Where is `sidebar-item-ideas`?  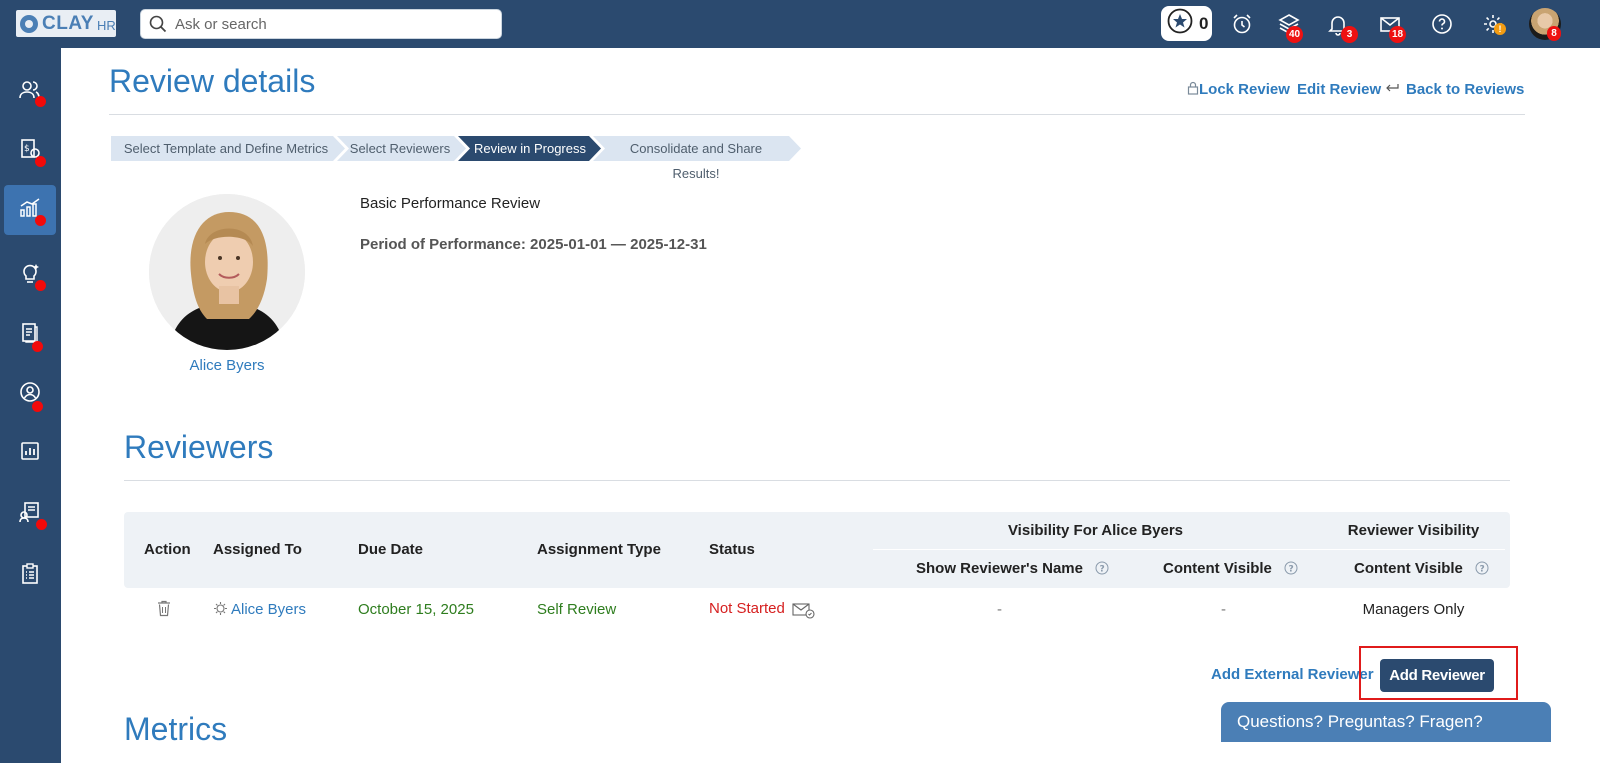
sidebar-item-ideas is located at coordinates (30, 275).